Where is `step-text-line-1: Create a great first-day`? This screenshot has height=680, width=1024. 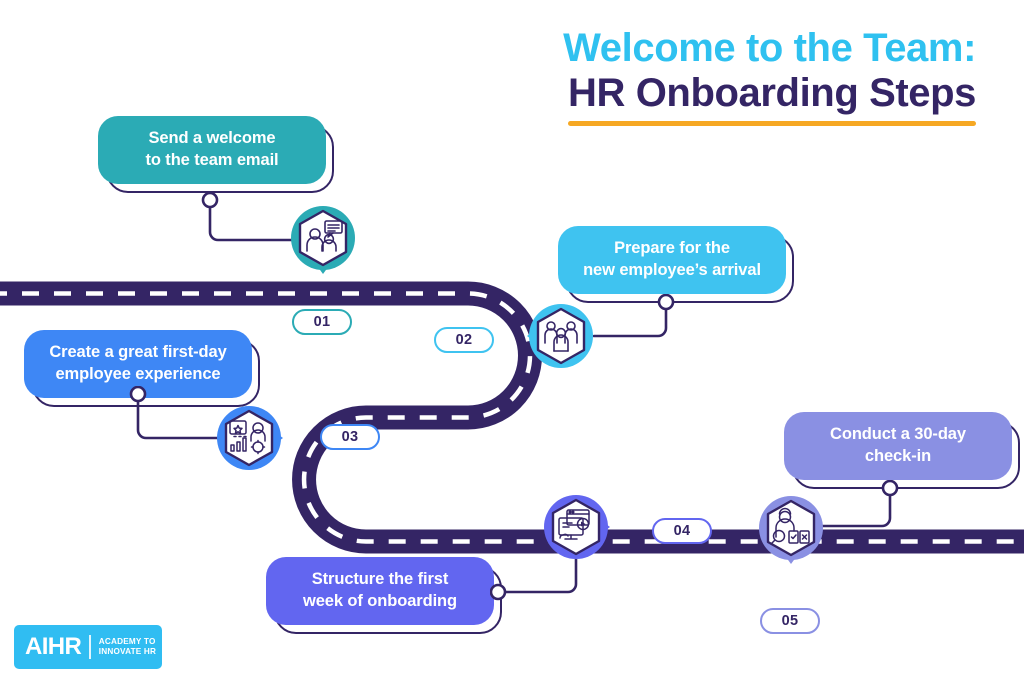 step-text-line-1: Create a great first-day is located at coordinates (138, 352).